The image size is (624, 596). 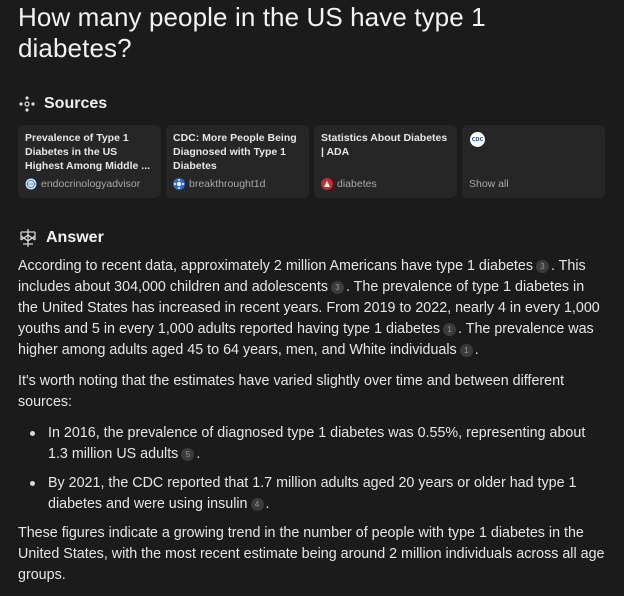 What do you see at coordinates (385, 161) in the screenshot?
I see `source-card-diabetes: Statistics About Diabetes | ADA diabetes` at bounding box center [385, 161].